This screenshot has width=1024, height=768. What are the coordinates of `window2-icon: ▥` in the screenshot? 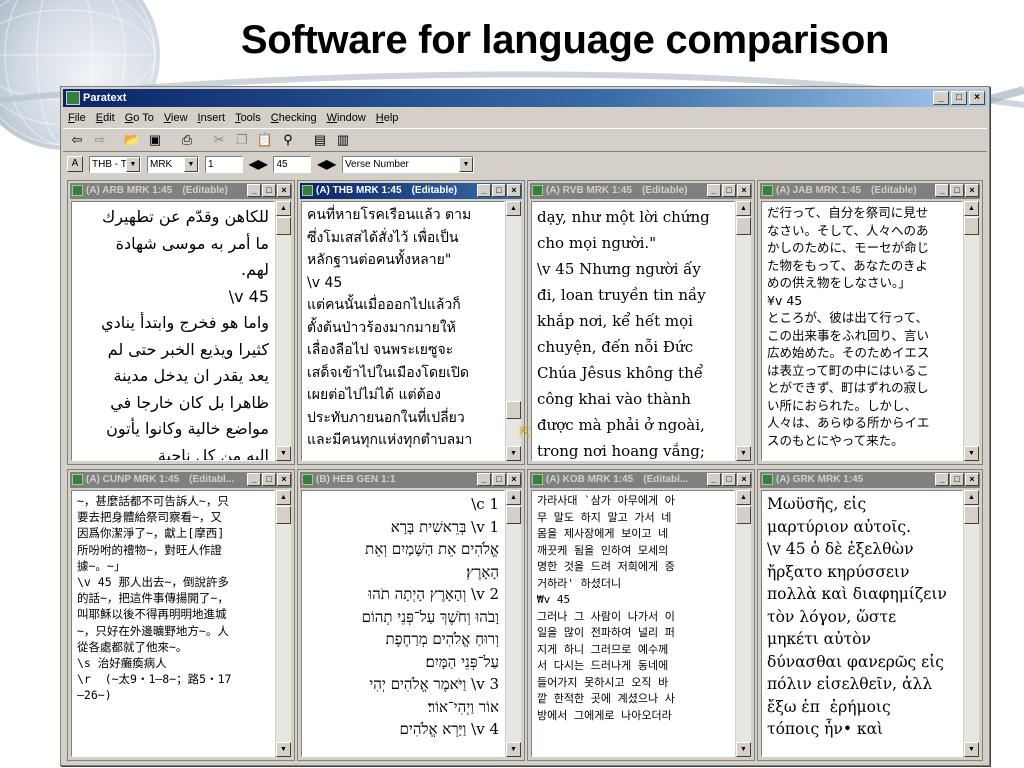 It's located at (343, 140).